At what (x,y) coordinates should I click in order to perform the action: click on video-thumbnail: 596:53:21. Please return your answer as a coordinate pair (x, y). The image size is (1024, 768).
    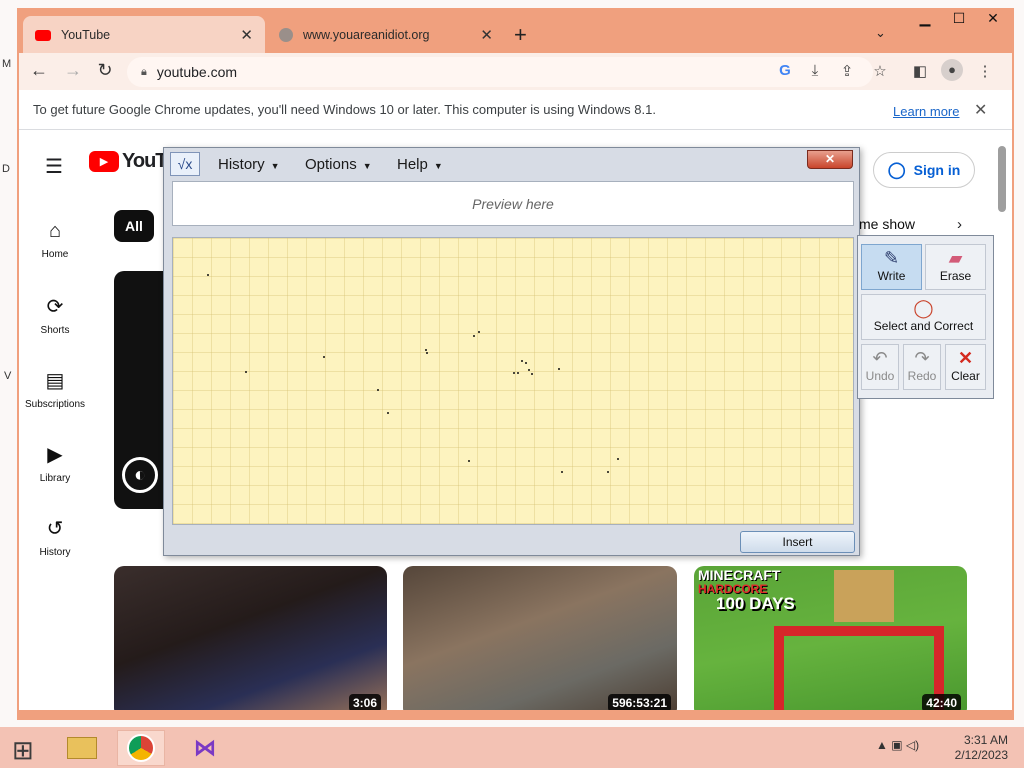
    Looking at the image, I should click on (540, 638).